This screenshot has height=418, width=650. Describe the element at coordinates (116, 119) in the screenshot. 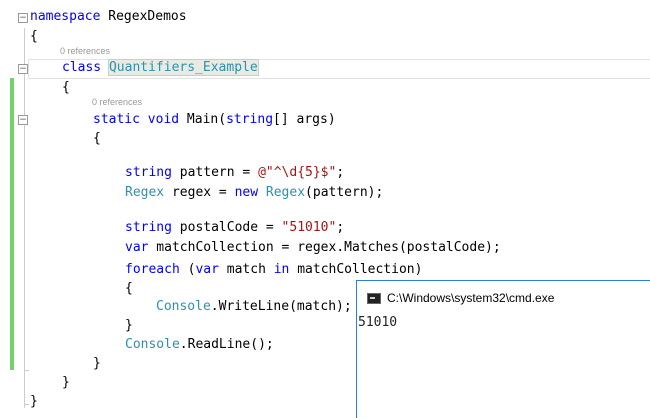

I see `code-token: static` at that location.